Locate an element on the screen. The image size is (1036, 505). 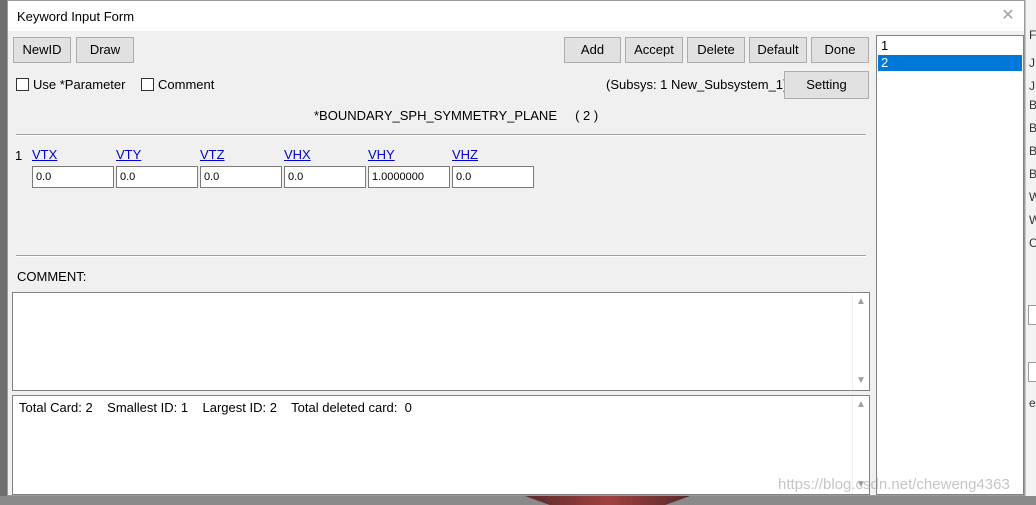
setting-button: Setting is located at coordinates (826, 85).